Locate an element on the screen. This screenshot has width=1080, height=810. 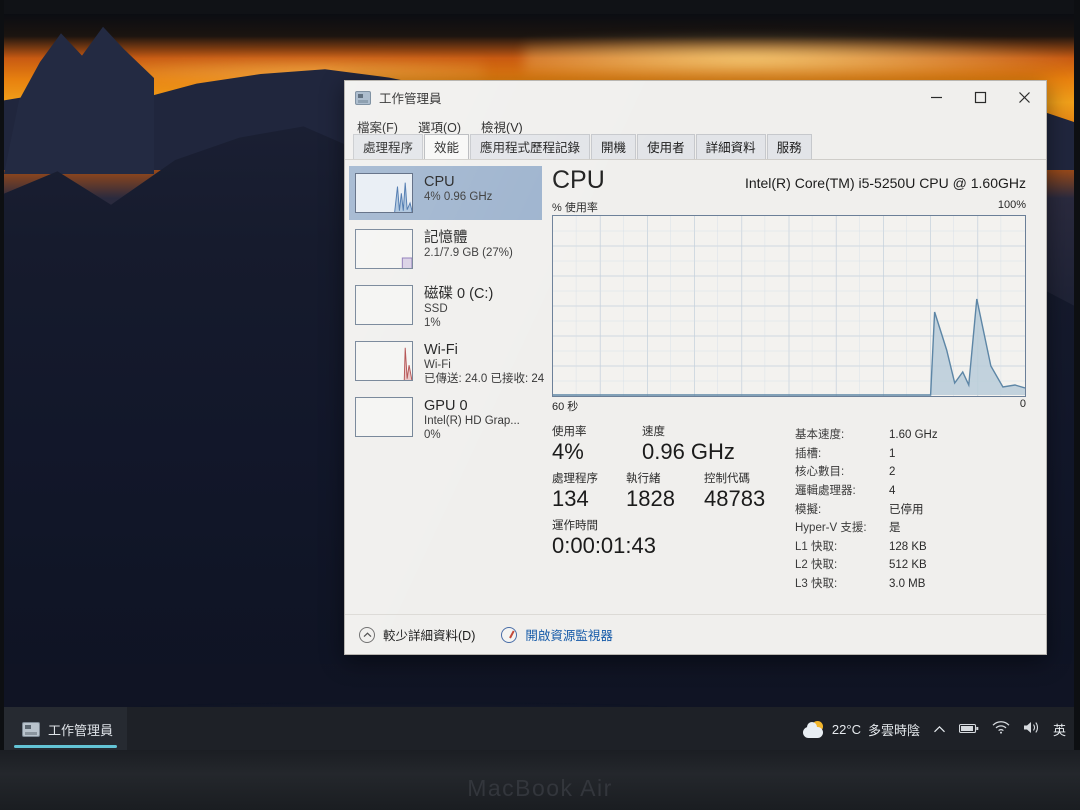
chart-time-left-label: 60 秒 is located at coordinates (565, 407).